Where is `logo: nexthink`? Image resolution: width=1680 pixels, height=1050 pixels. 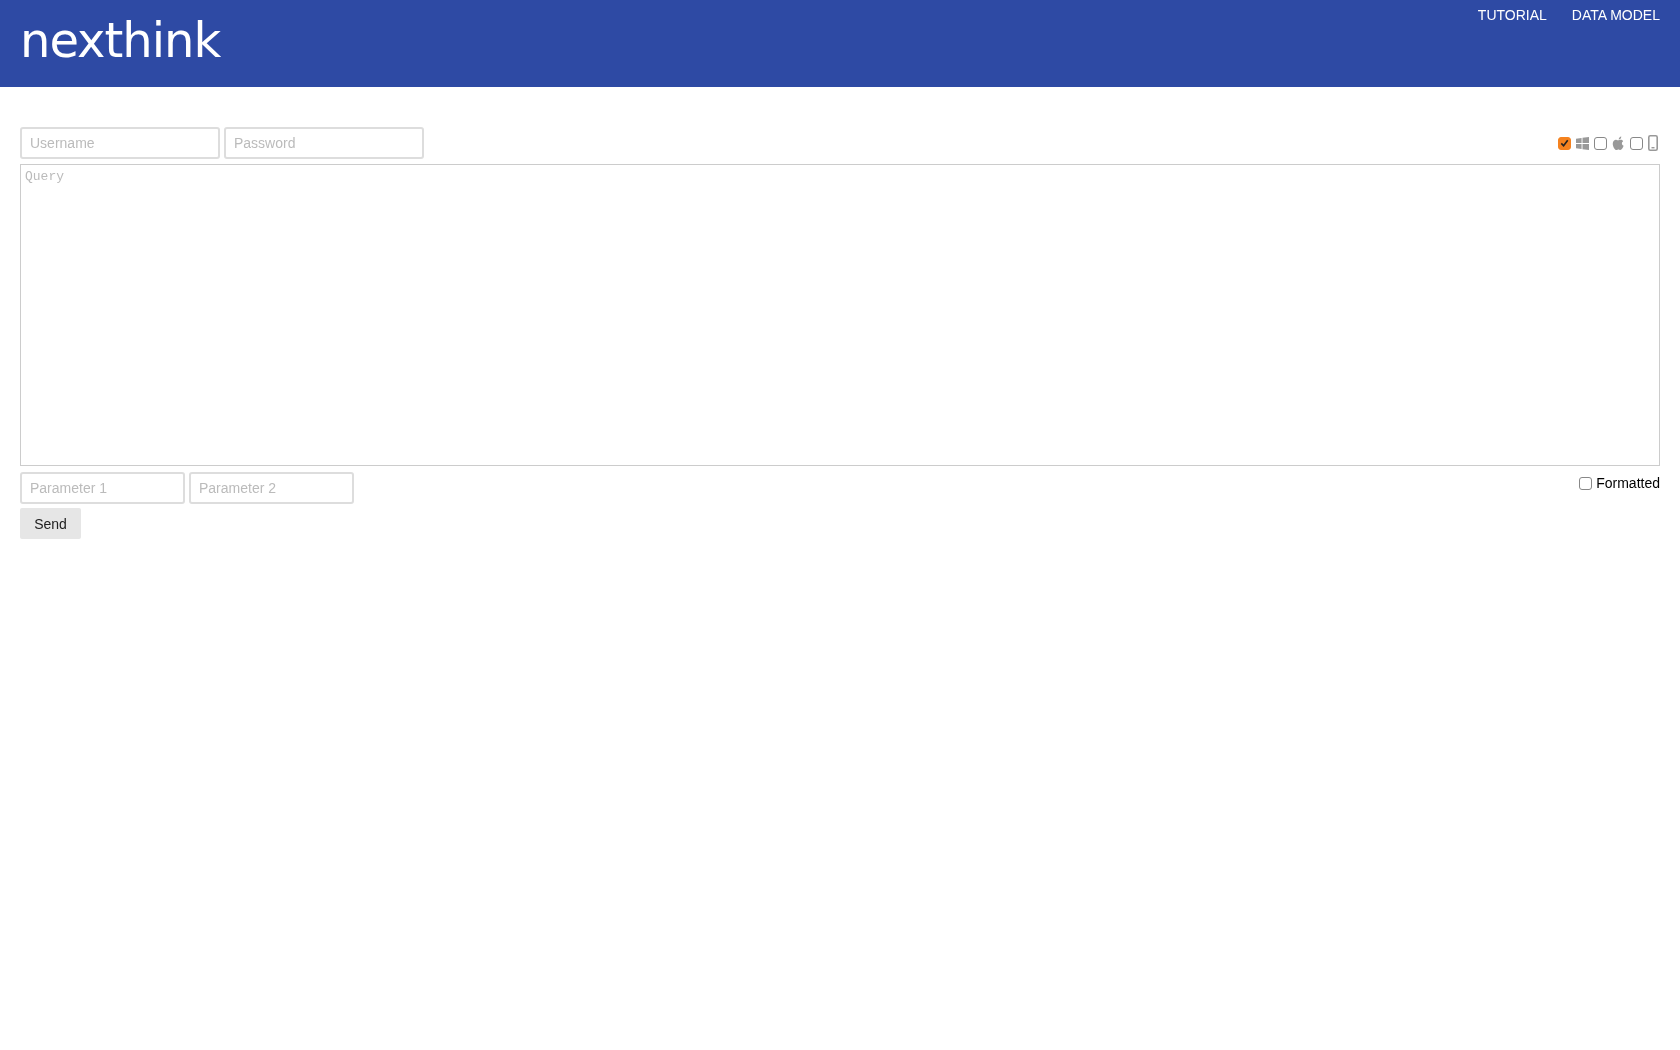
logo: nexthink is located at coordinates (120, 40).